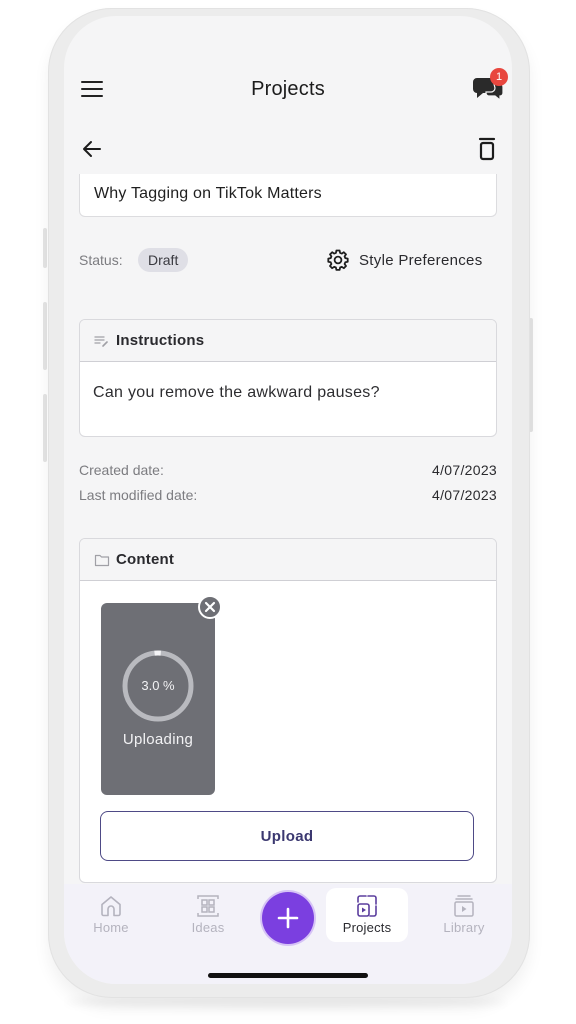 The width and height of the screenshot is (576, 1024). I want to click on instructions-title: Instructions, so click(160, 340).